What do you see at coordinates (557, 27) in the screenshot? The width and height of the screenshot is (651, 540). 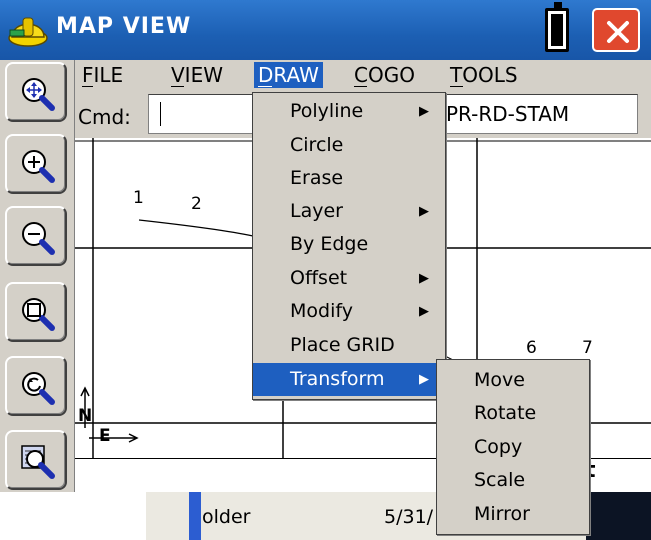 I see `battery-icon` at bounding box center [557, 27].